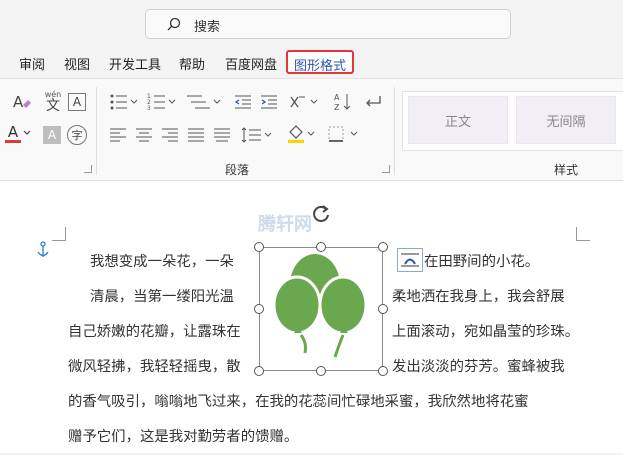 Image resolution: width=623 pixels, height=455 pixels. Describe the element at coordinates (154, 332) in the screenshot. I see `text-line-3-left: 自己娇嫩的花瓣，让露珠在` at that location.